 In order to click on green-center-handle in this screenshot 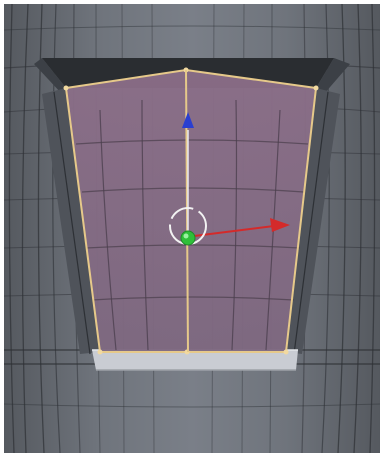, I will do `click(188, 238)`.